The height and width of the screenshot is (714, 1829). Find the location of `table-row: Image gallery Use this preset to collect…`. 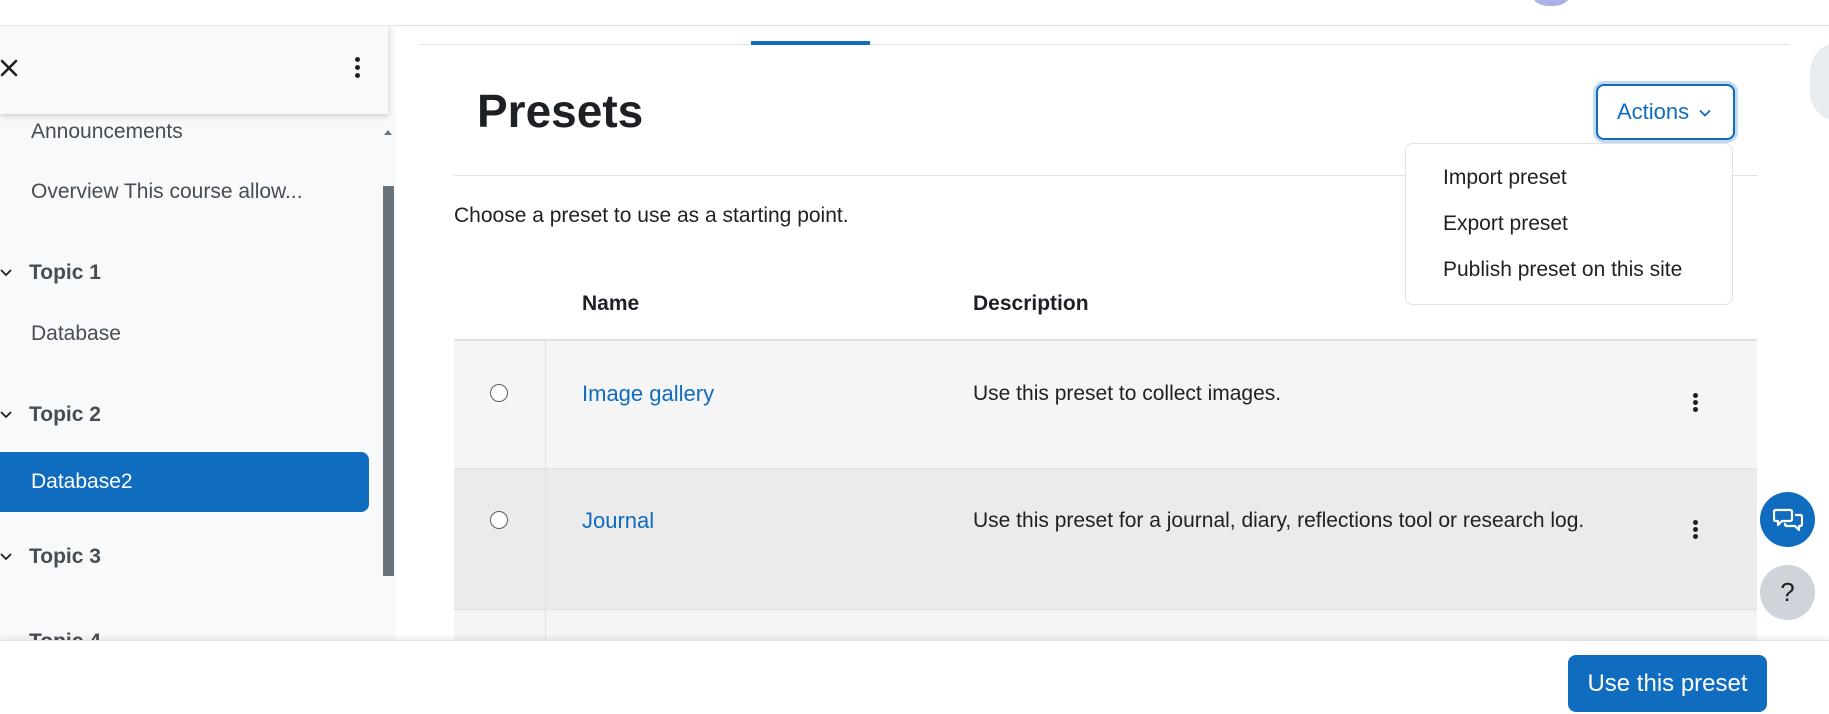

table-row: Image gallery Use this preset to collect… is located at coordinates (1105, 405).